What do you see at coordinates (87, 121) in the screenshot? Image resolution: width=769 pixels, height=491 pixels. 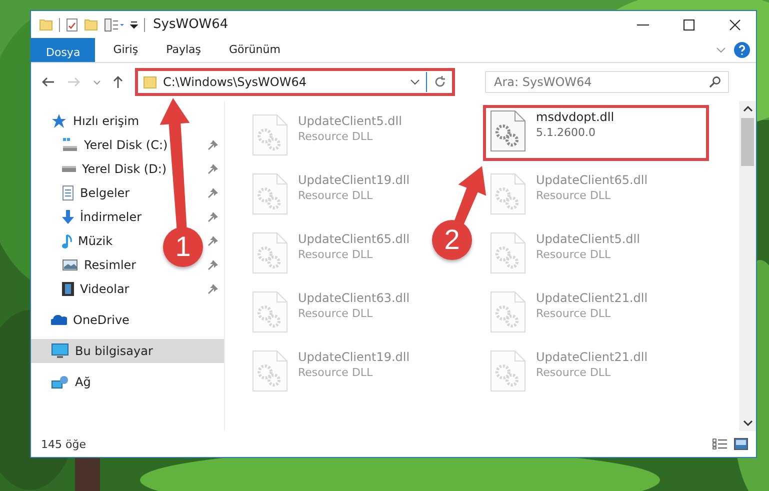 I see `nav-item: Hızlı erişim` at bounding box center [87, 121].